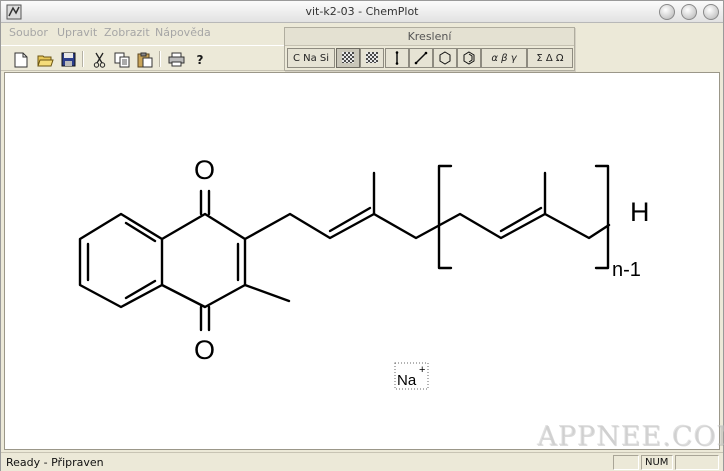  I want to click on paste-icon, so click(145, 59).